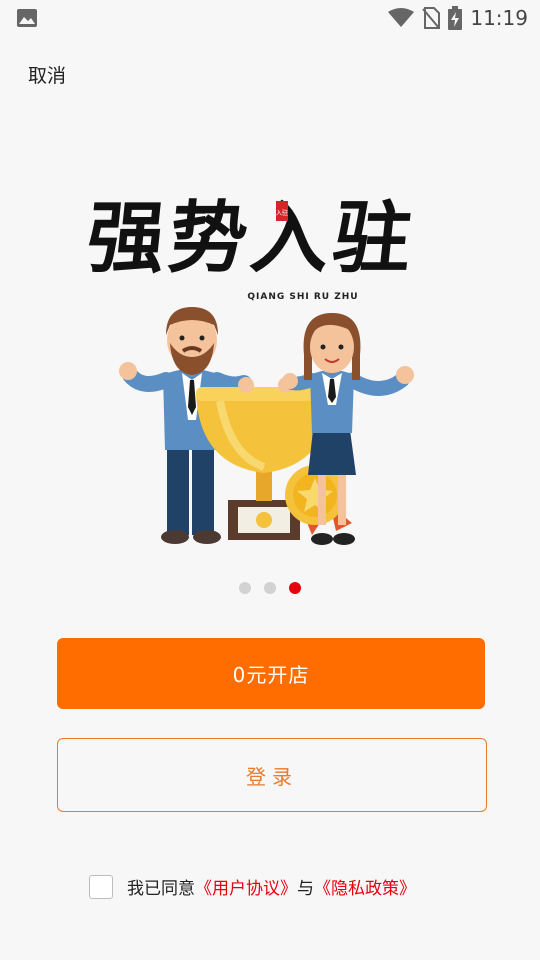 The width and height of the screenshot is (540, 960). Describe the element at coordinates (251, 238) in the screenshot. I see `banner-title: 强势入驻` at that location.